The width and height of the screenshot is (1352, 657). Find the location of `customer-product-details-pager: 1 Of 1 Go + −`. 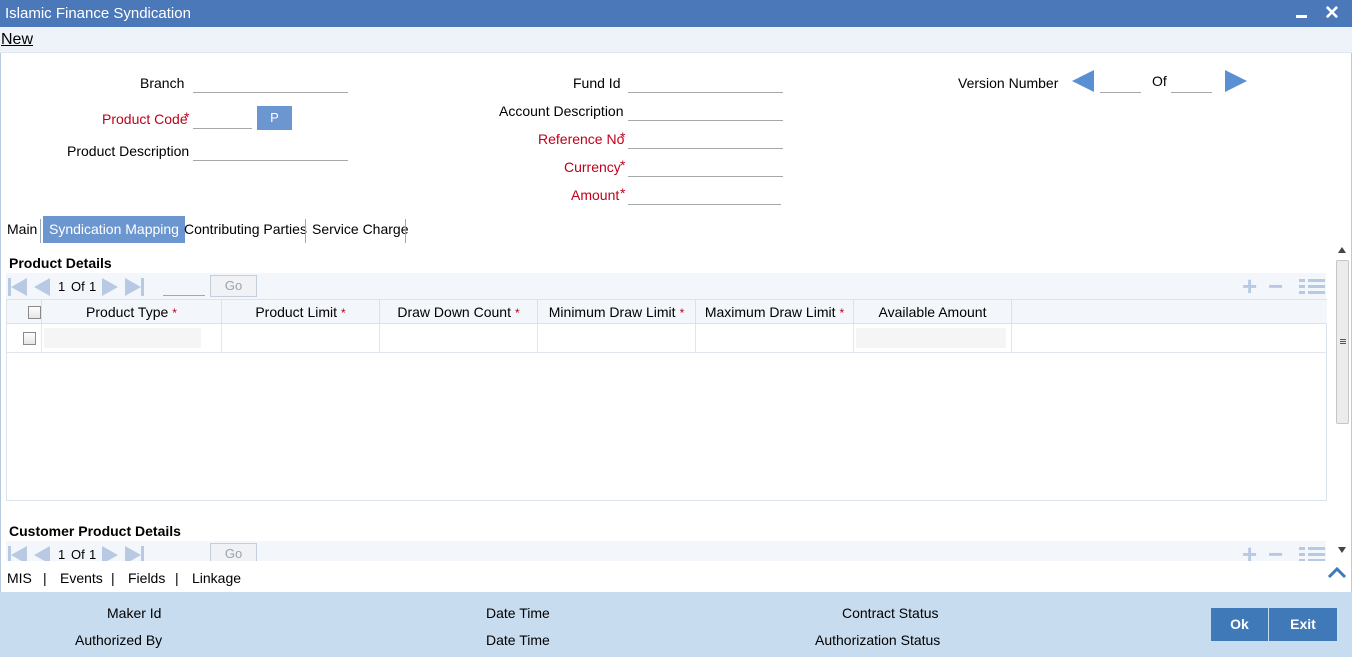

customer-product-details-pager: 1 Of 1 Go + − is located at coordinates (666, 551).